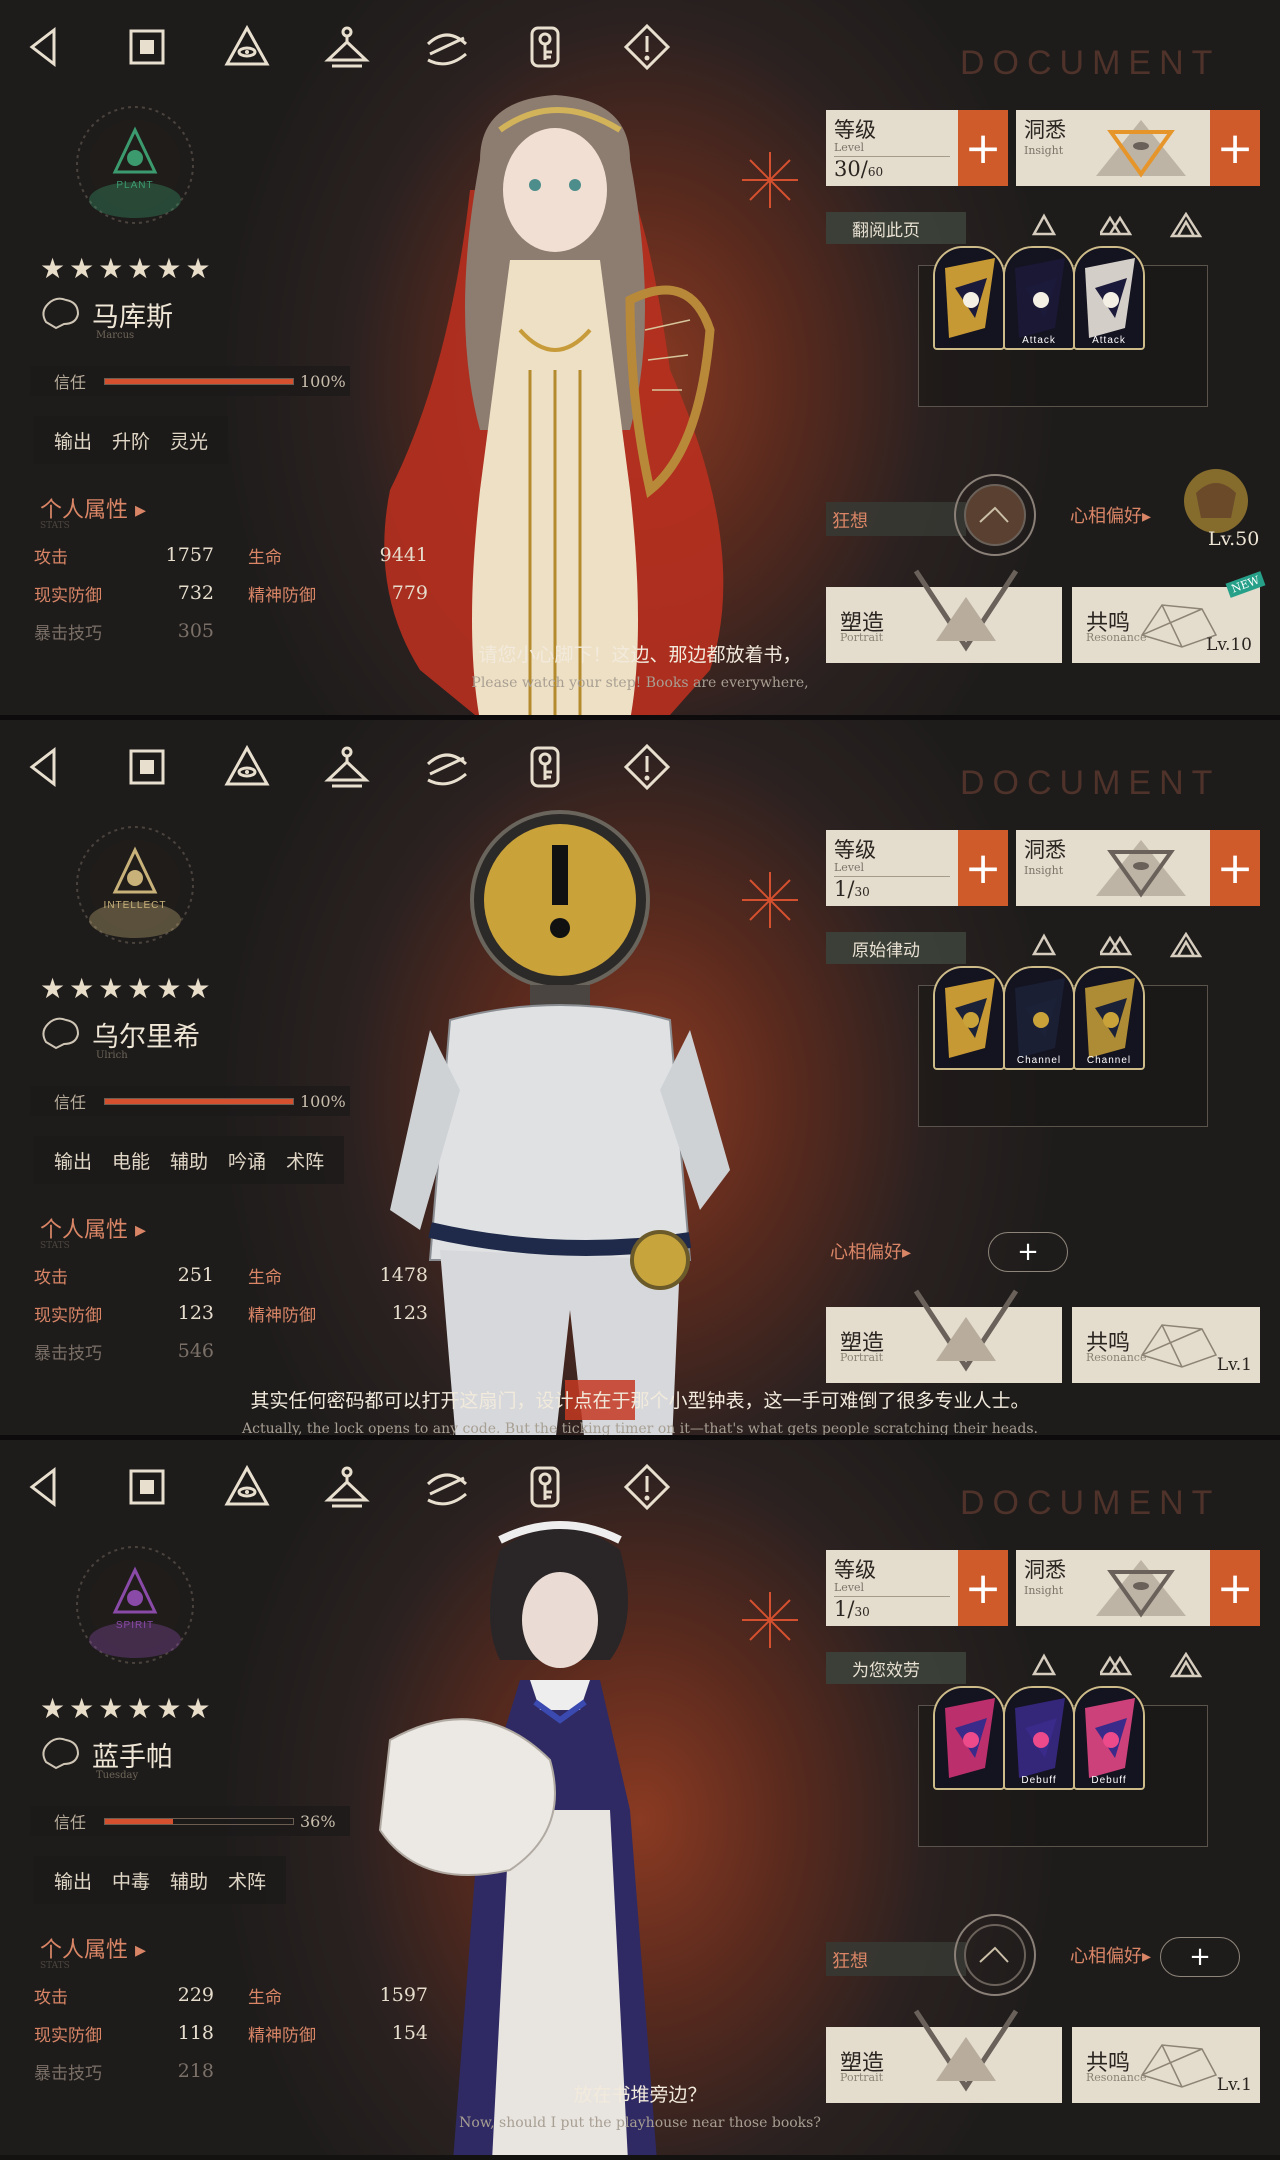 This screenshot has width=1280, height=2160. I want to click on level-max: 30, so click(862, 892).